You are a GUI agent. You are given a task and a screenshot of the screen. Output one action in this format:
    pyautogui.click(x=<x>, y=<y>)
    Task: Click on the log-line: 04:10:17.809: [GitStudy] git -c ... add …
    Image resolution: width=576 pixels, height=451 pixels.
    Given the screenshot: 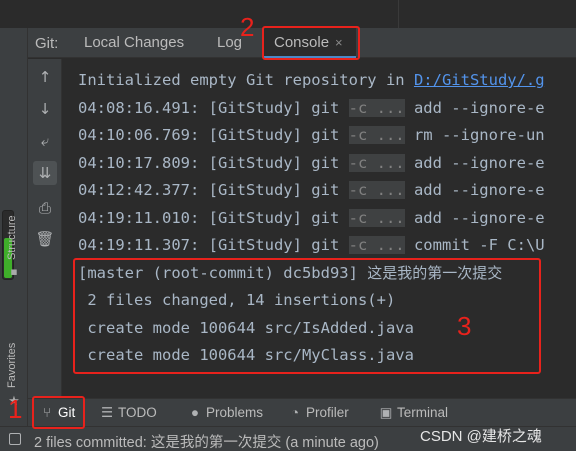 What is the action you would take?
    pyautogui.click(x=311, y=163)
    